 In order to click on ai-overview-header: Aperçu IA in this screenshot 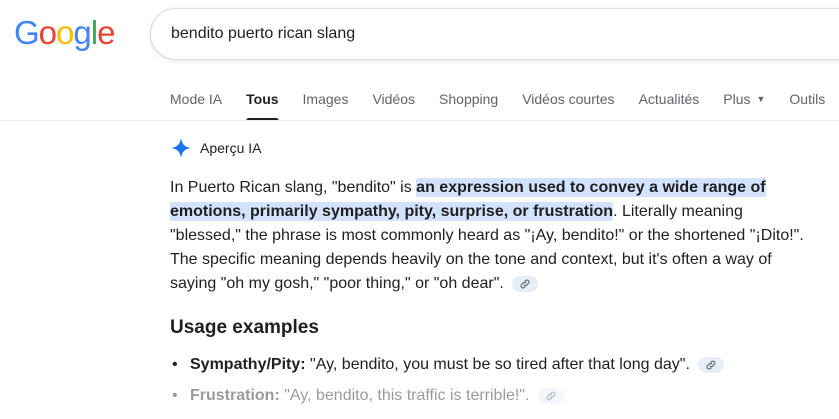, I will do `click(215, 148)`.